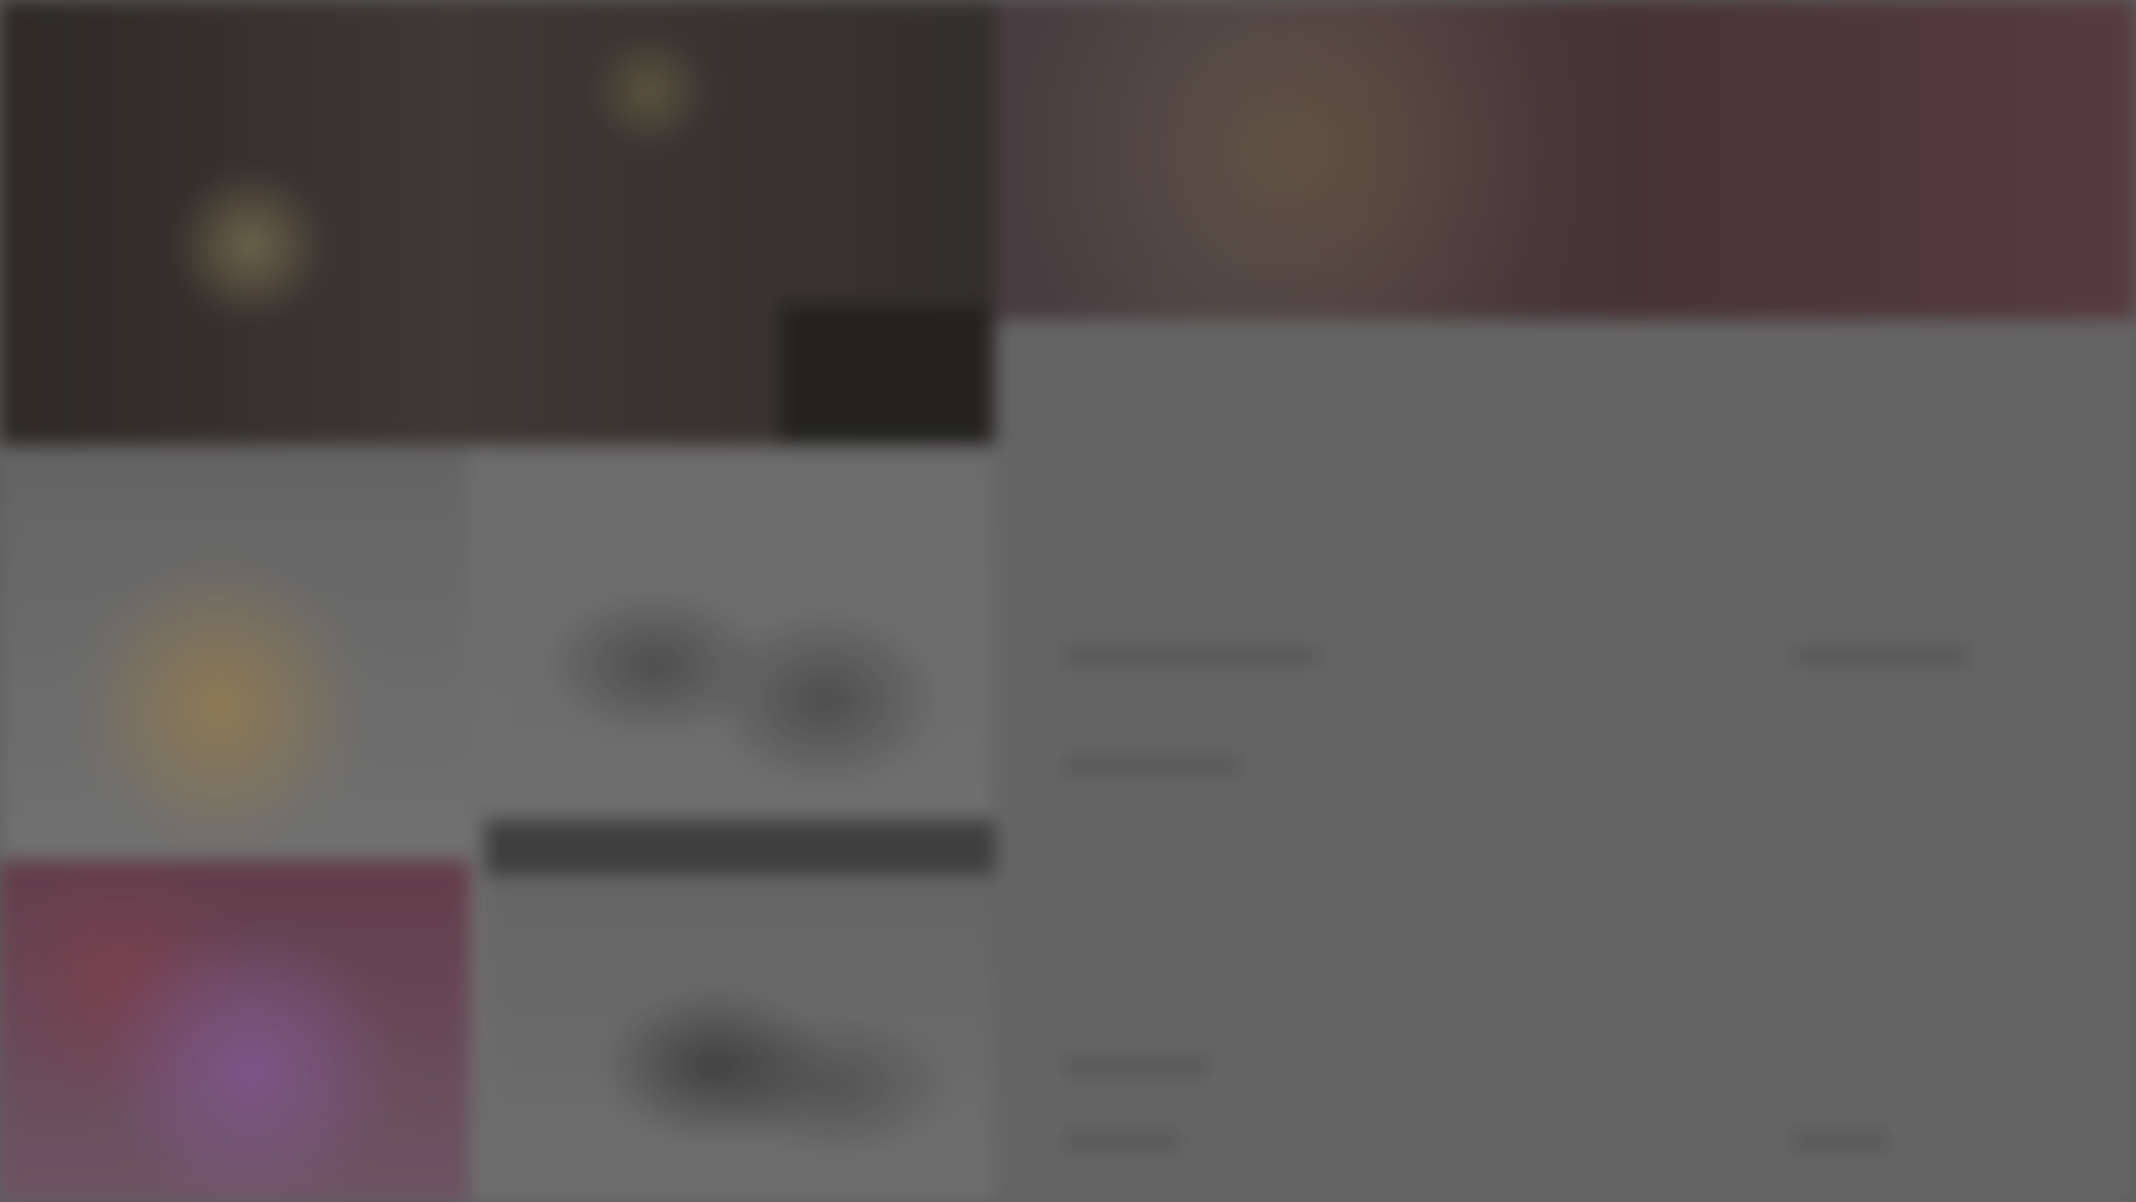  Describe the element at coordinates (740, 847) in the screenshot. I see `media-caption-bar` at that location.